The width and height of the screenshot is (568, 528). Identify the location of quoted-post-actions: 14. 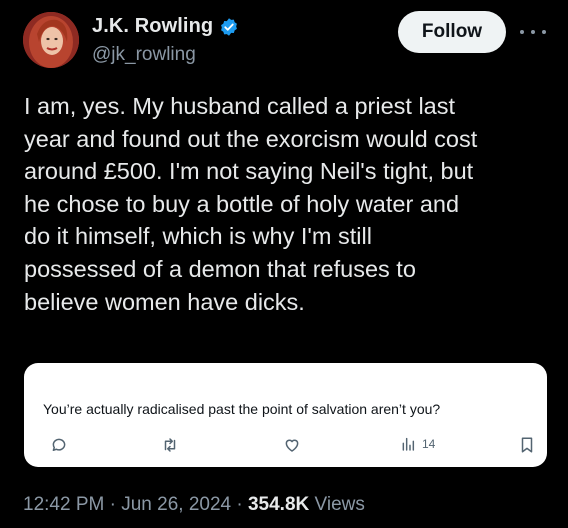
(285, 446).